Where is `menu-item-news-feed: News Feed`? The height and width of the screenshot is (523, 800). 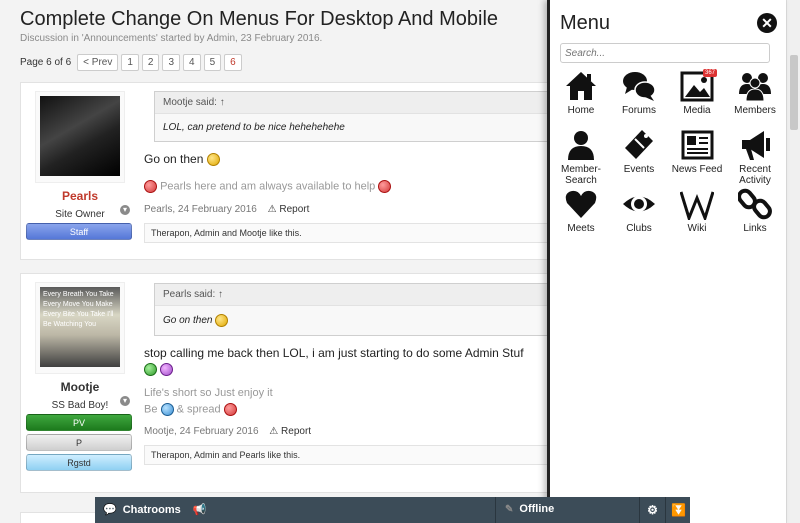
menu-item-news-feed: News Feed is located at coordinates (697, 158).